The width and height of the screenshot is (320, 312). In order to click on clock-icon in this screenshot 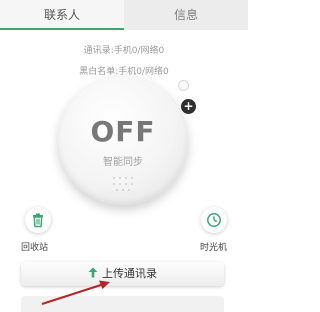, I will do `click(214, 220)`.